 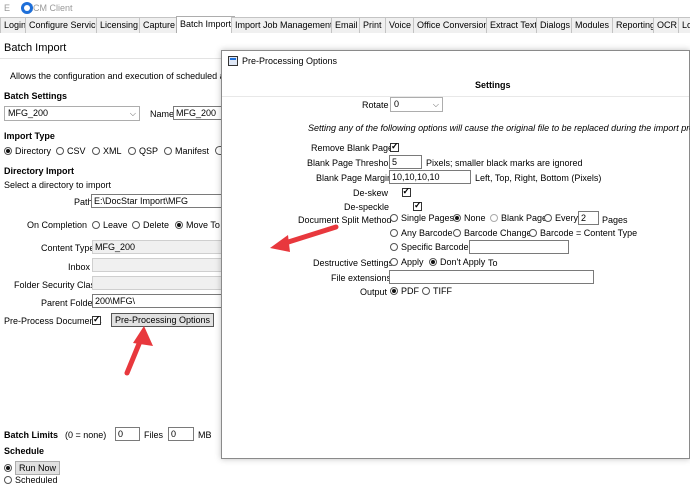 What do you see at coordinates (233, 61) in the screenshot?
I see `dialog-window-icon` at bounding box center [233, 61].